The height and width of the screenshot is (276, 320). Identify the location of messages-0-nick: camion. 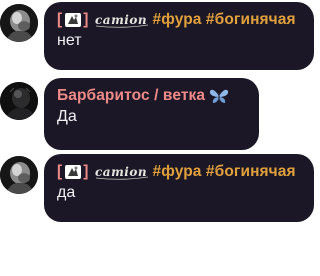
(121, 20).